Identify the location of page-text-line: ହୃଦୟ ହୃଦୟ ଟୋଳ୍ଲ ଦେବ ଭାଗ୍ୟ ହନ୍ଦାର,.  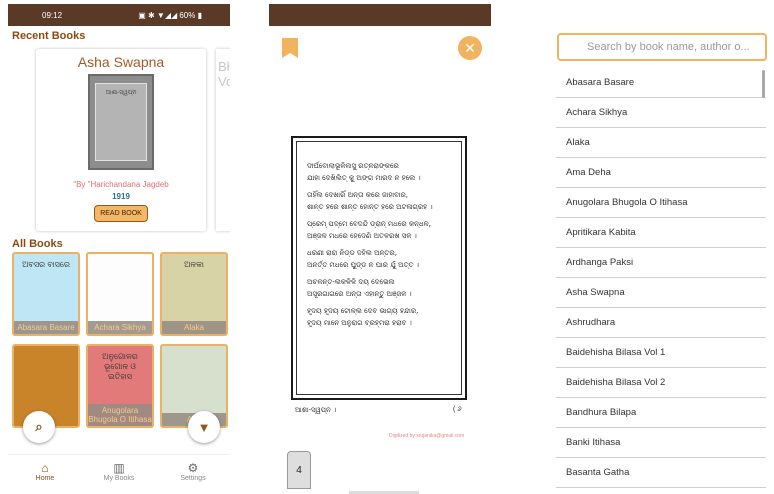
(363, 311).